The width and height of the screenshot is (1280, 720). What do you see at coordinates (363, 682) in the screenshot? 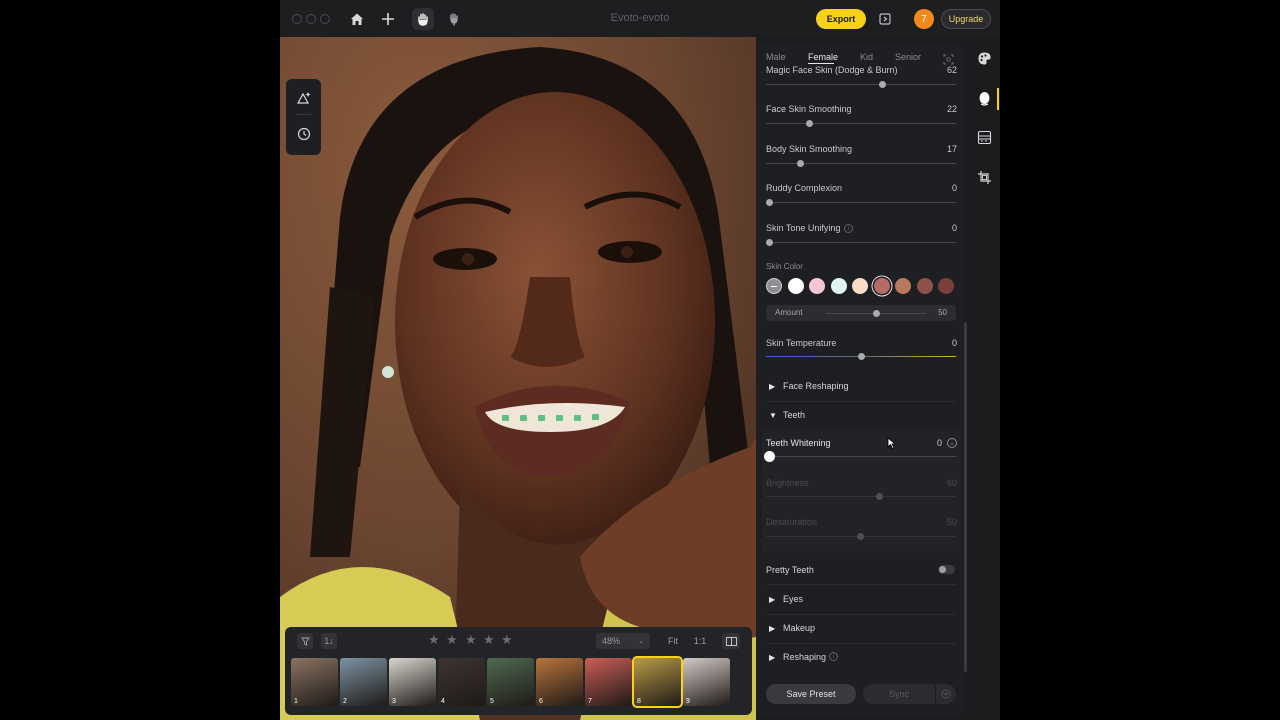
I see `thumbnail: 2` at bounding box center [363, 682].